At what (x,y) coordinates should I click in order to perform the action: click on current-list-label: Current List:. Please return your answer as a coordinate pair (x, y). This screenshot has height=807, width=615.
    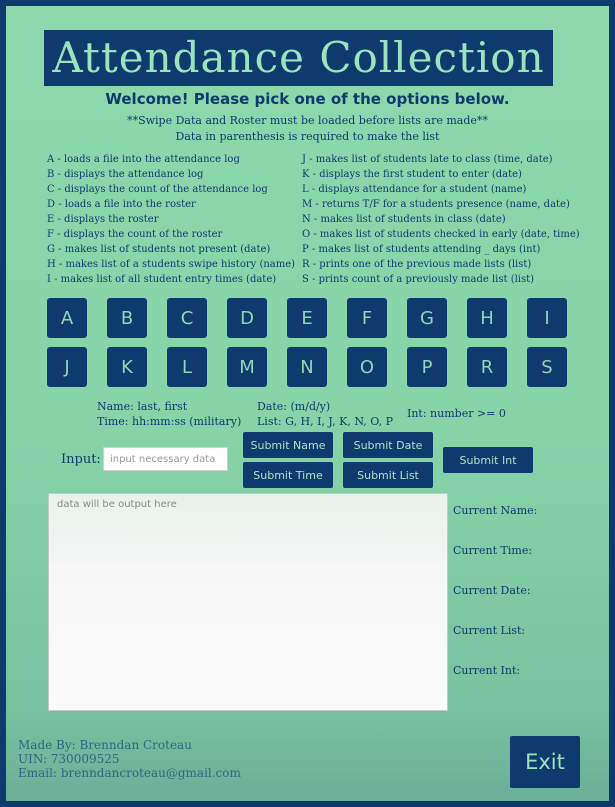
    Looking at the image, I should click on (489, 630).